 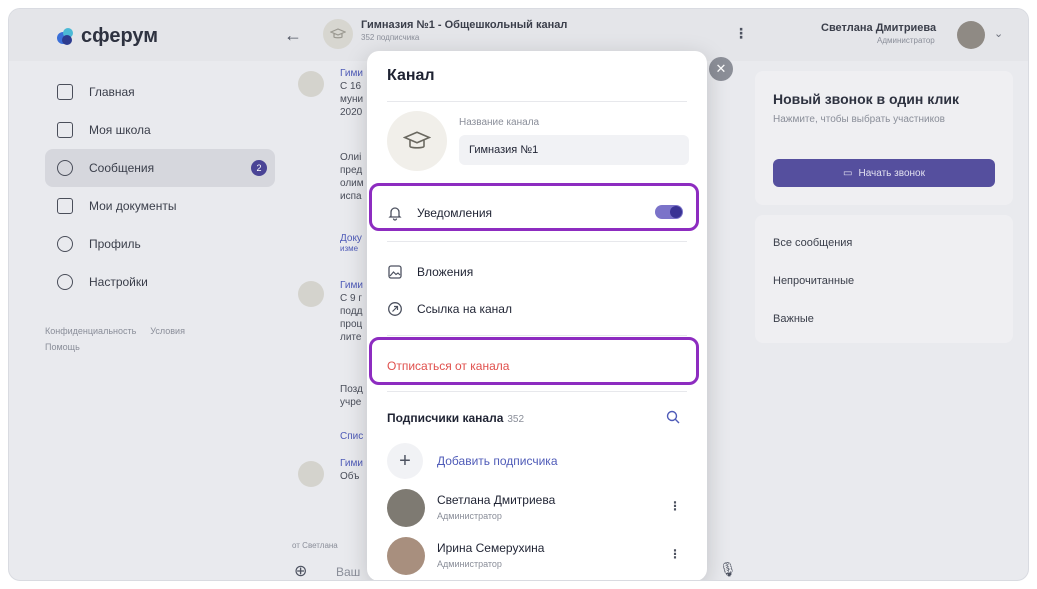 I want to click on search-icon, so click(x=673, y=419).